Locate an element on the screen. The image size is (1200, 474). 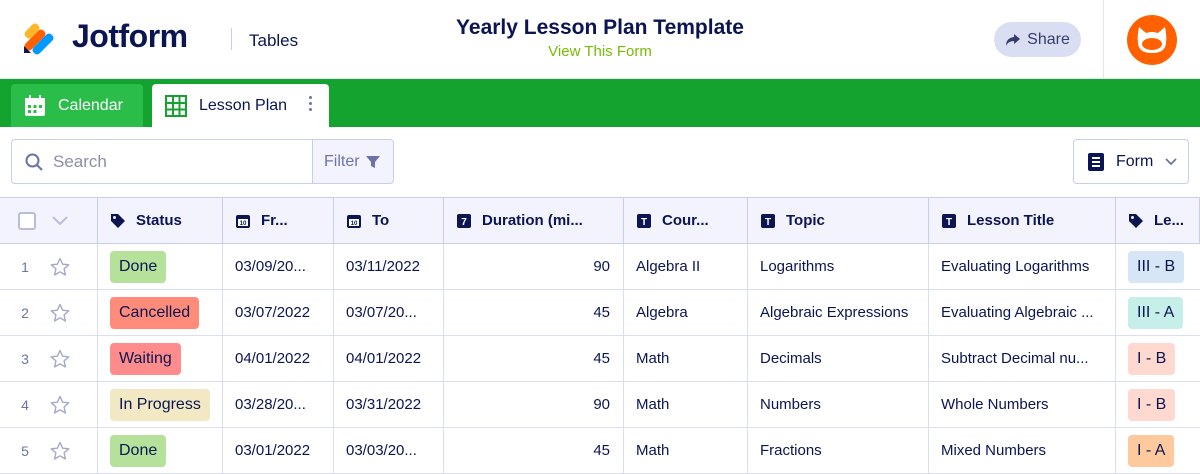
level-badge: I - B is located at coordinates (1152, 358).